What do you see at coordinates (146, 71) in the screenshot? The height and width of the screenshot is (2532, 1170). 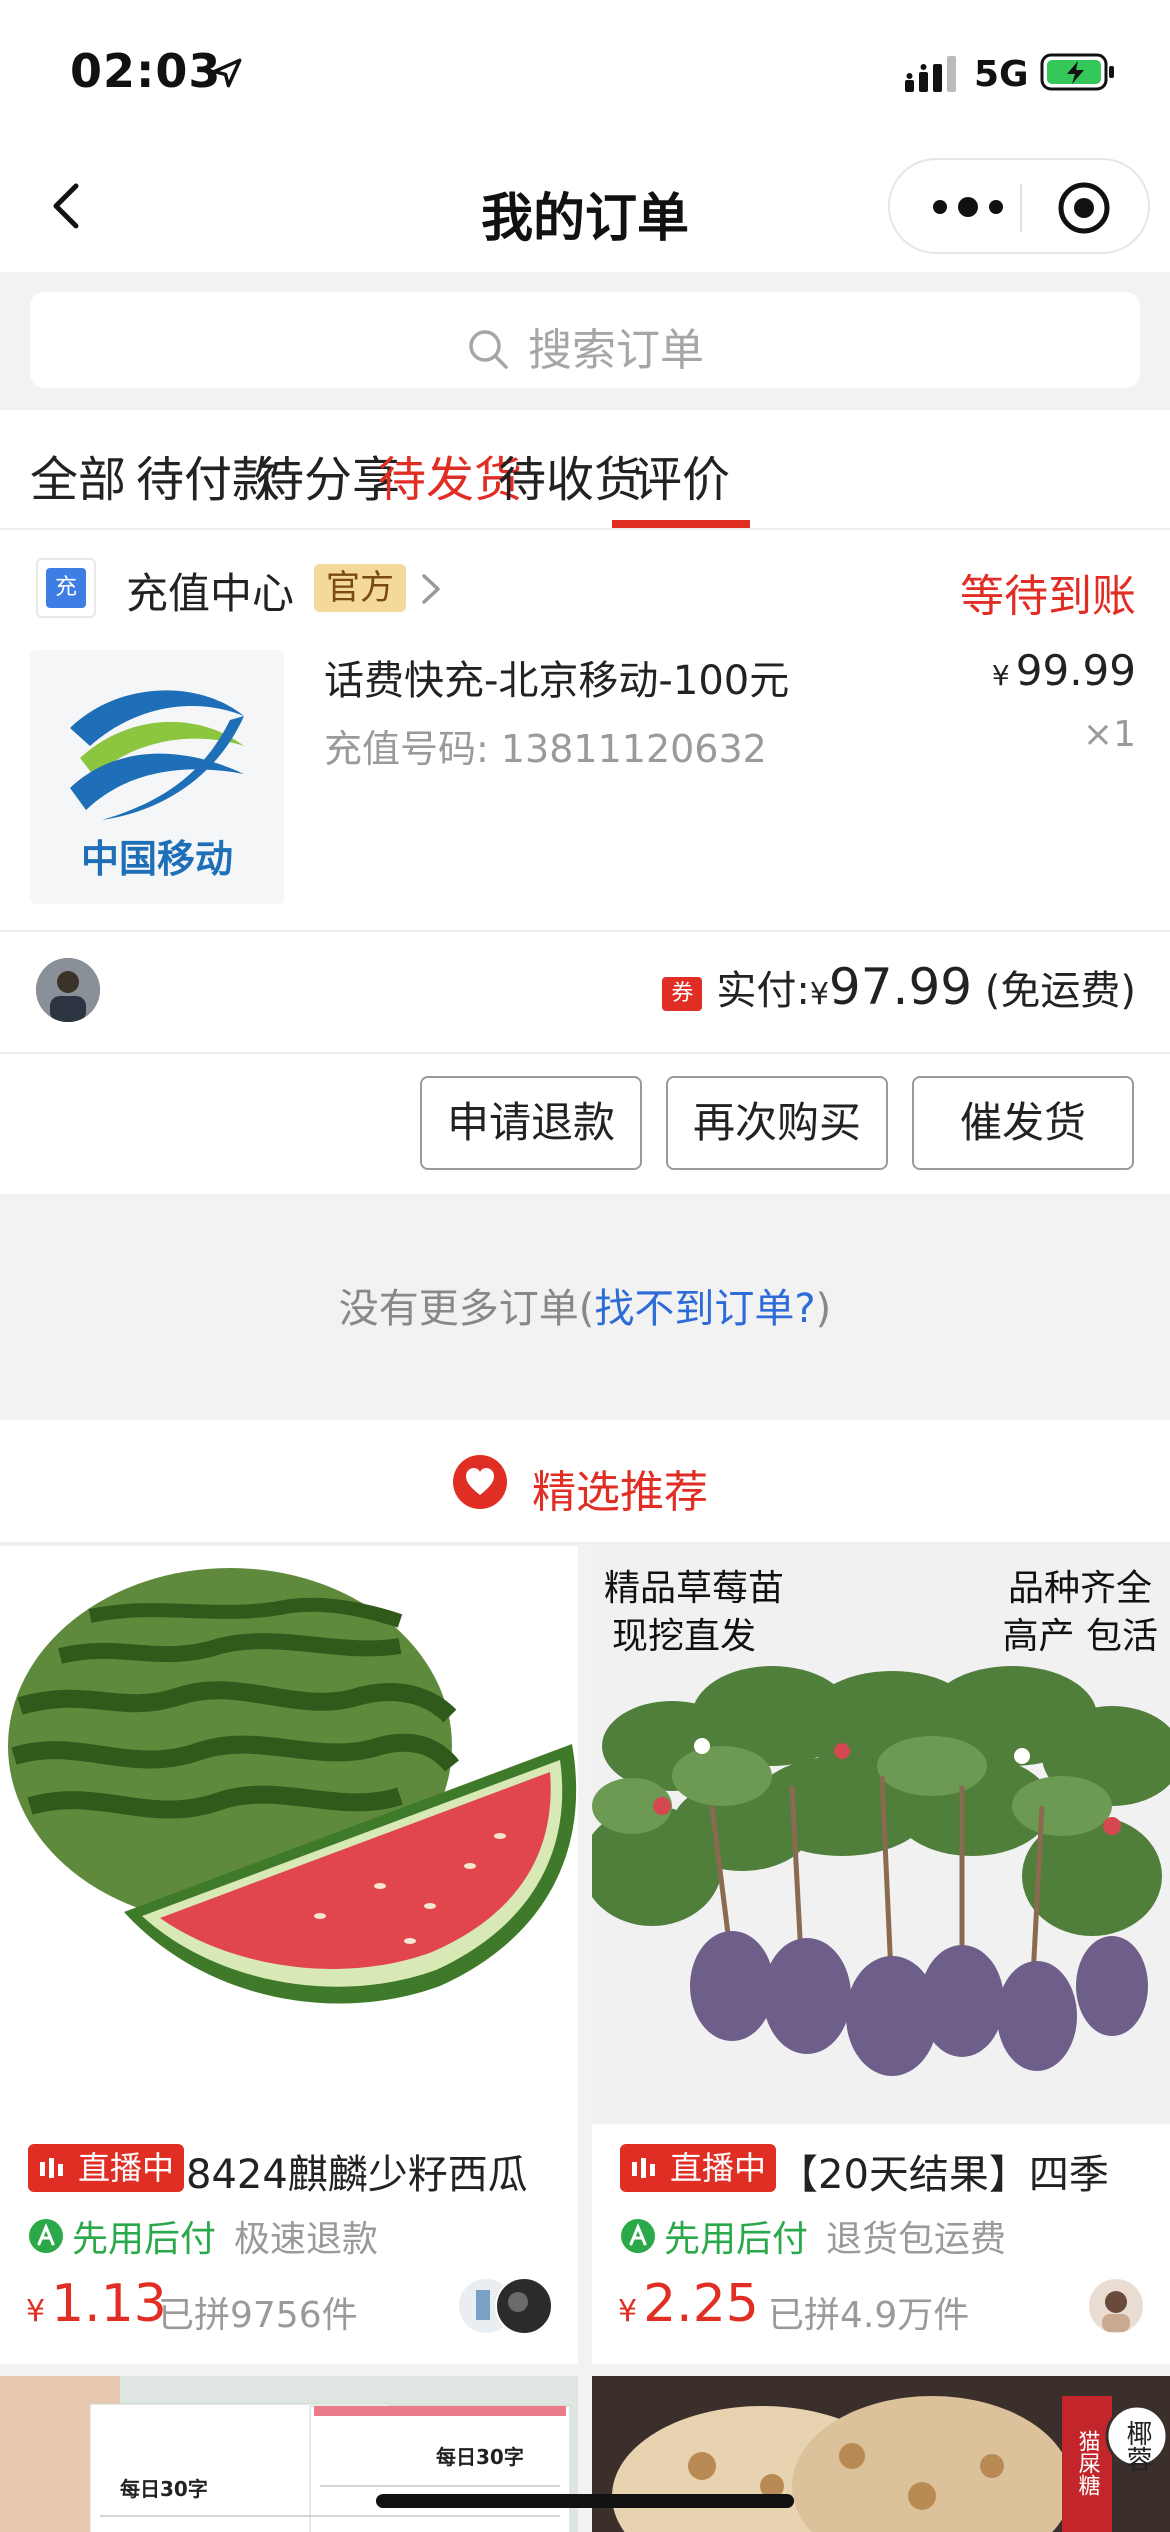 I see `status-time: 02:03` at bounding box center [146, 71].